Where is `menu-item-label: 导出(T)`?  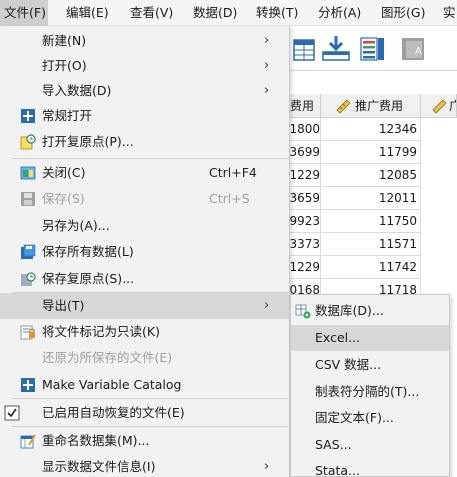 menu-item-label: 导出(T) is located at coordinates (63, 305).